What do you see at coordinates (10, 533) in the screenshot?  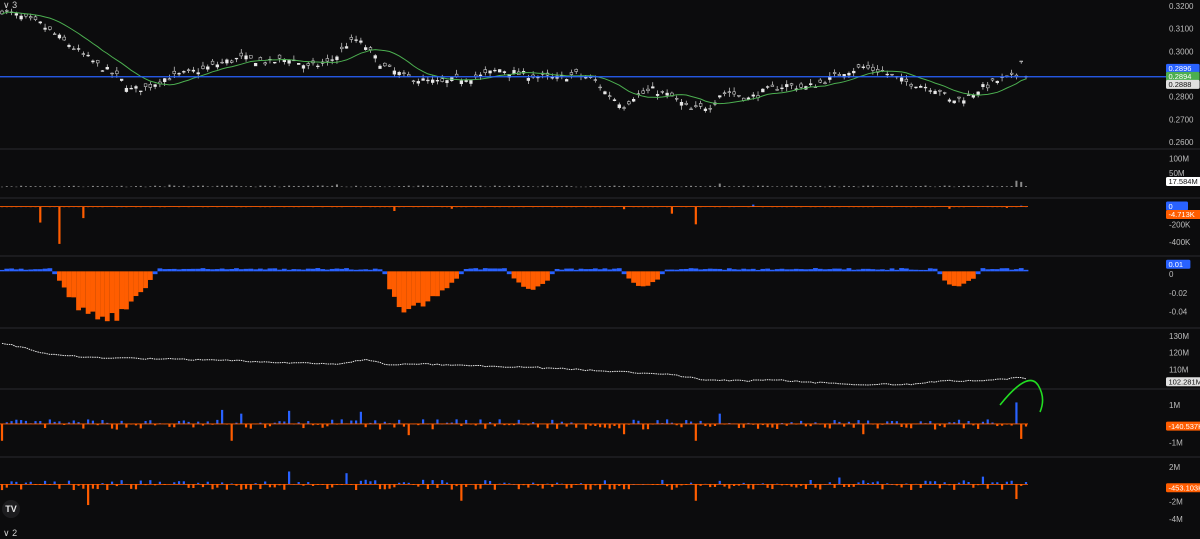 I see `pane-collapse-bottom: ∨ 2` at bounding box center [10, 533].